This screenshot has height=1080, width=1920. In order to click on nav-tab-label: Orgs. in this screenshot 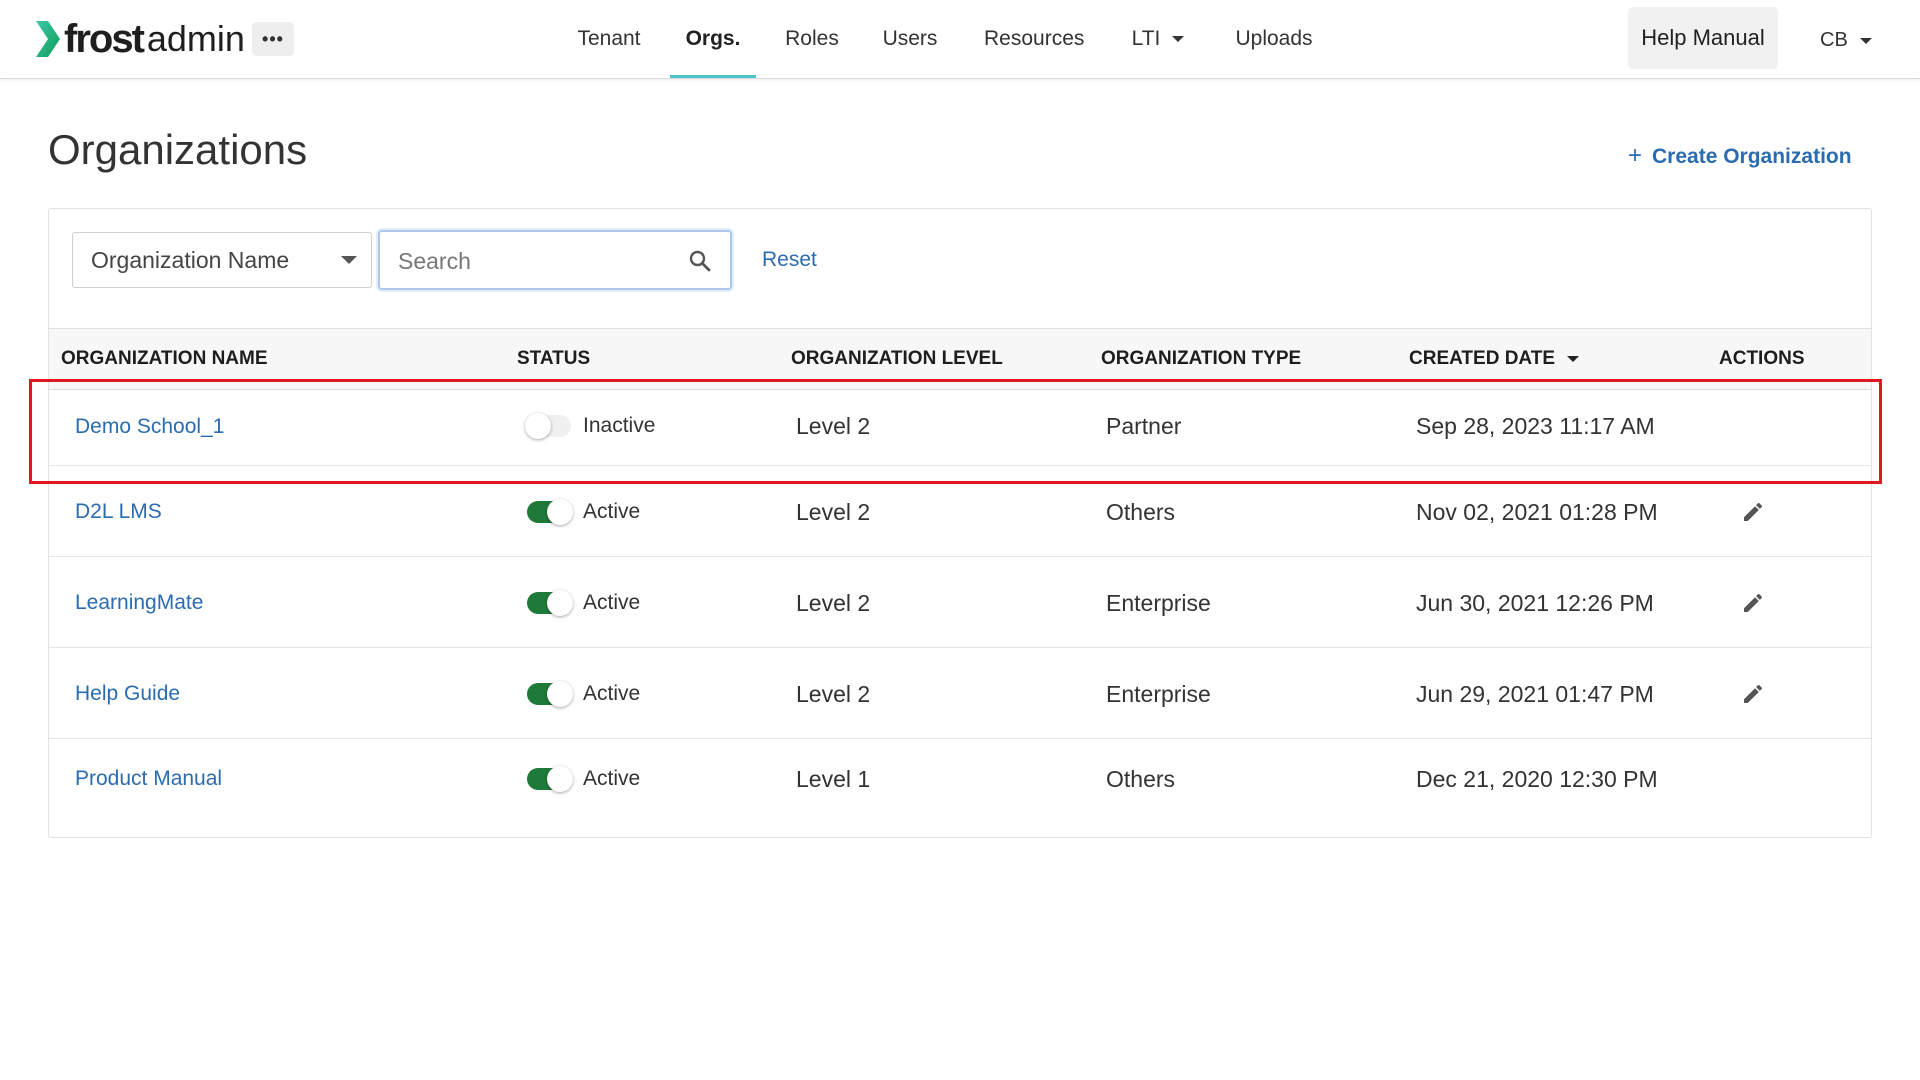, I will do `click(713, 38)`.